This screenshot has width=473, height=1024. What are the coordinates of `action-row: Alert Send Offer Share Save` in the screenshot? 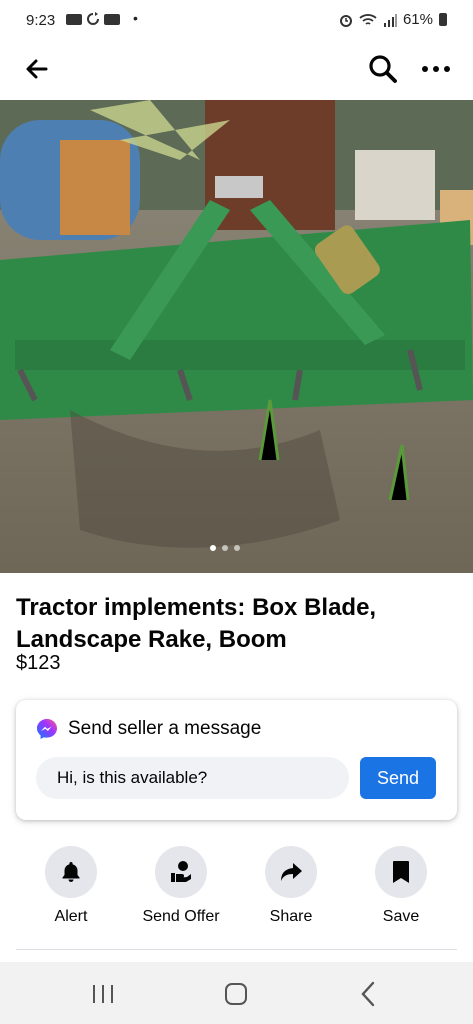 It's located at (236, 891).